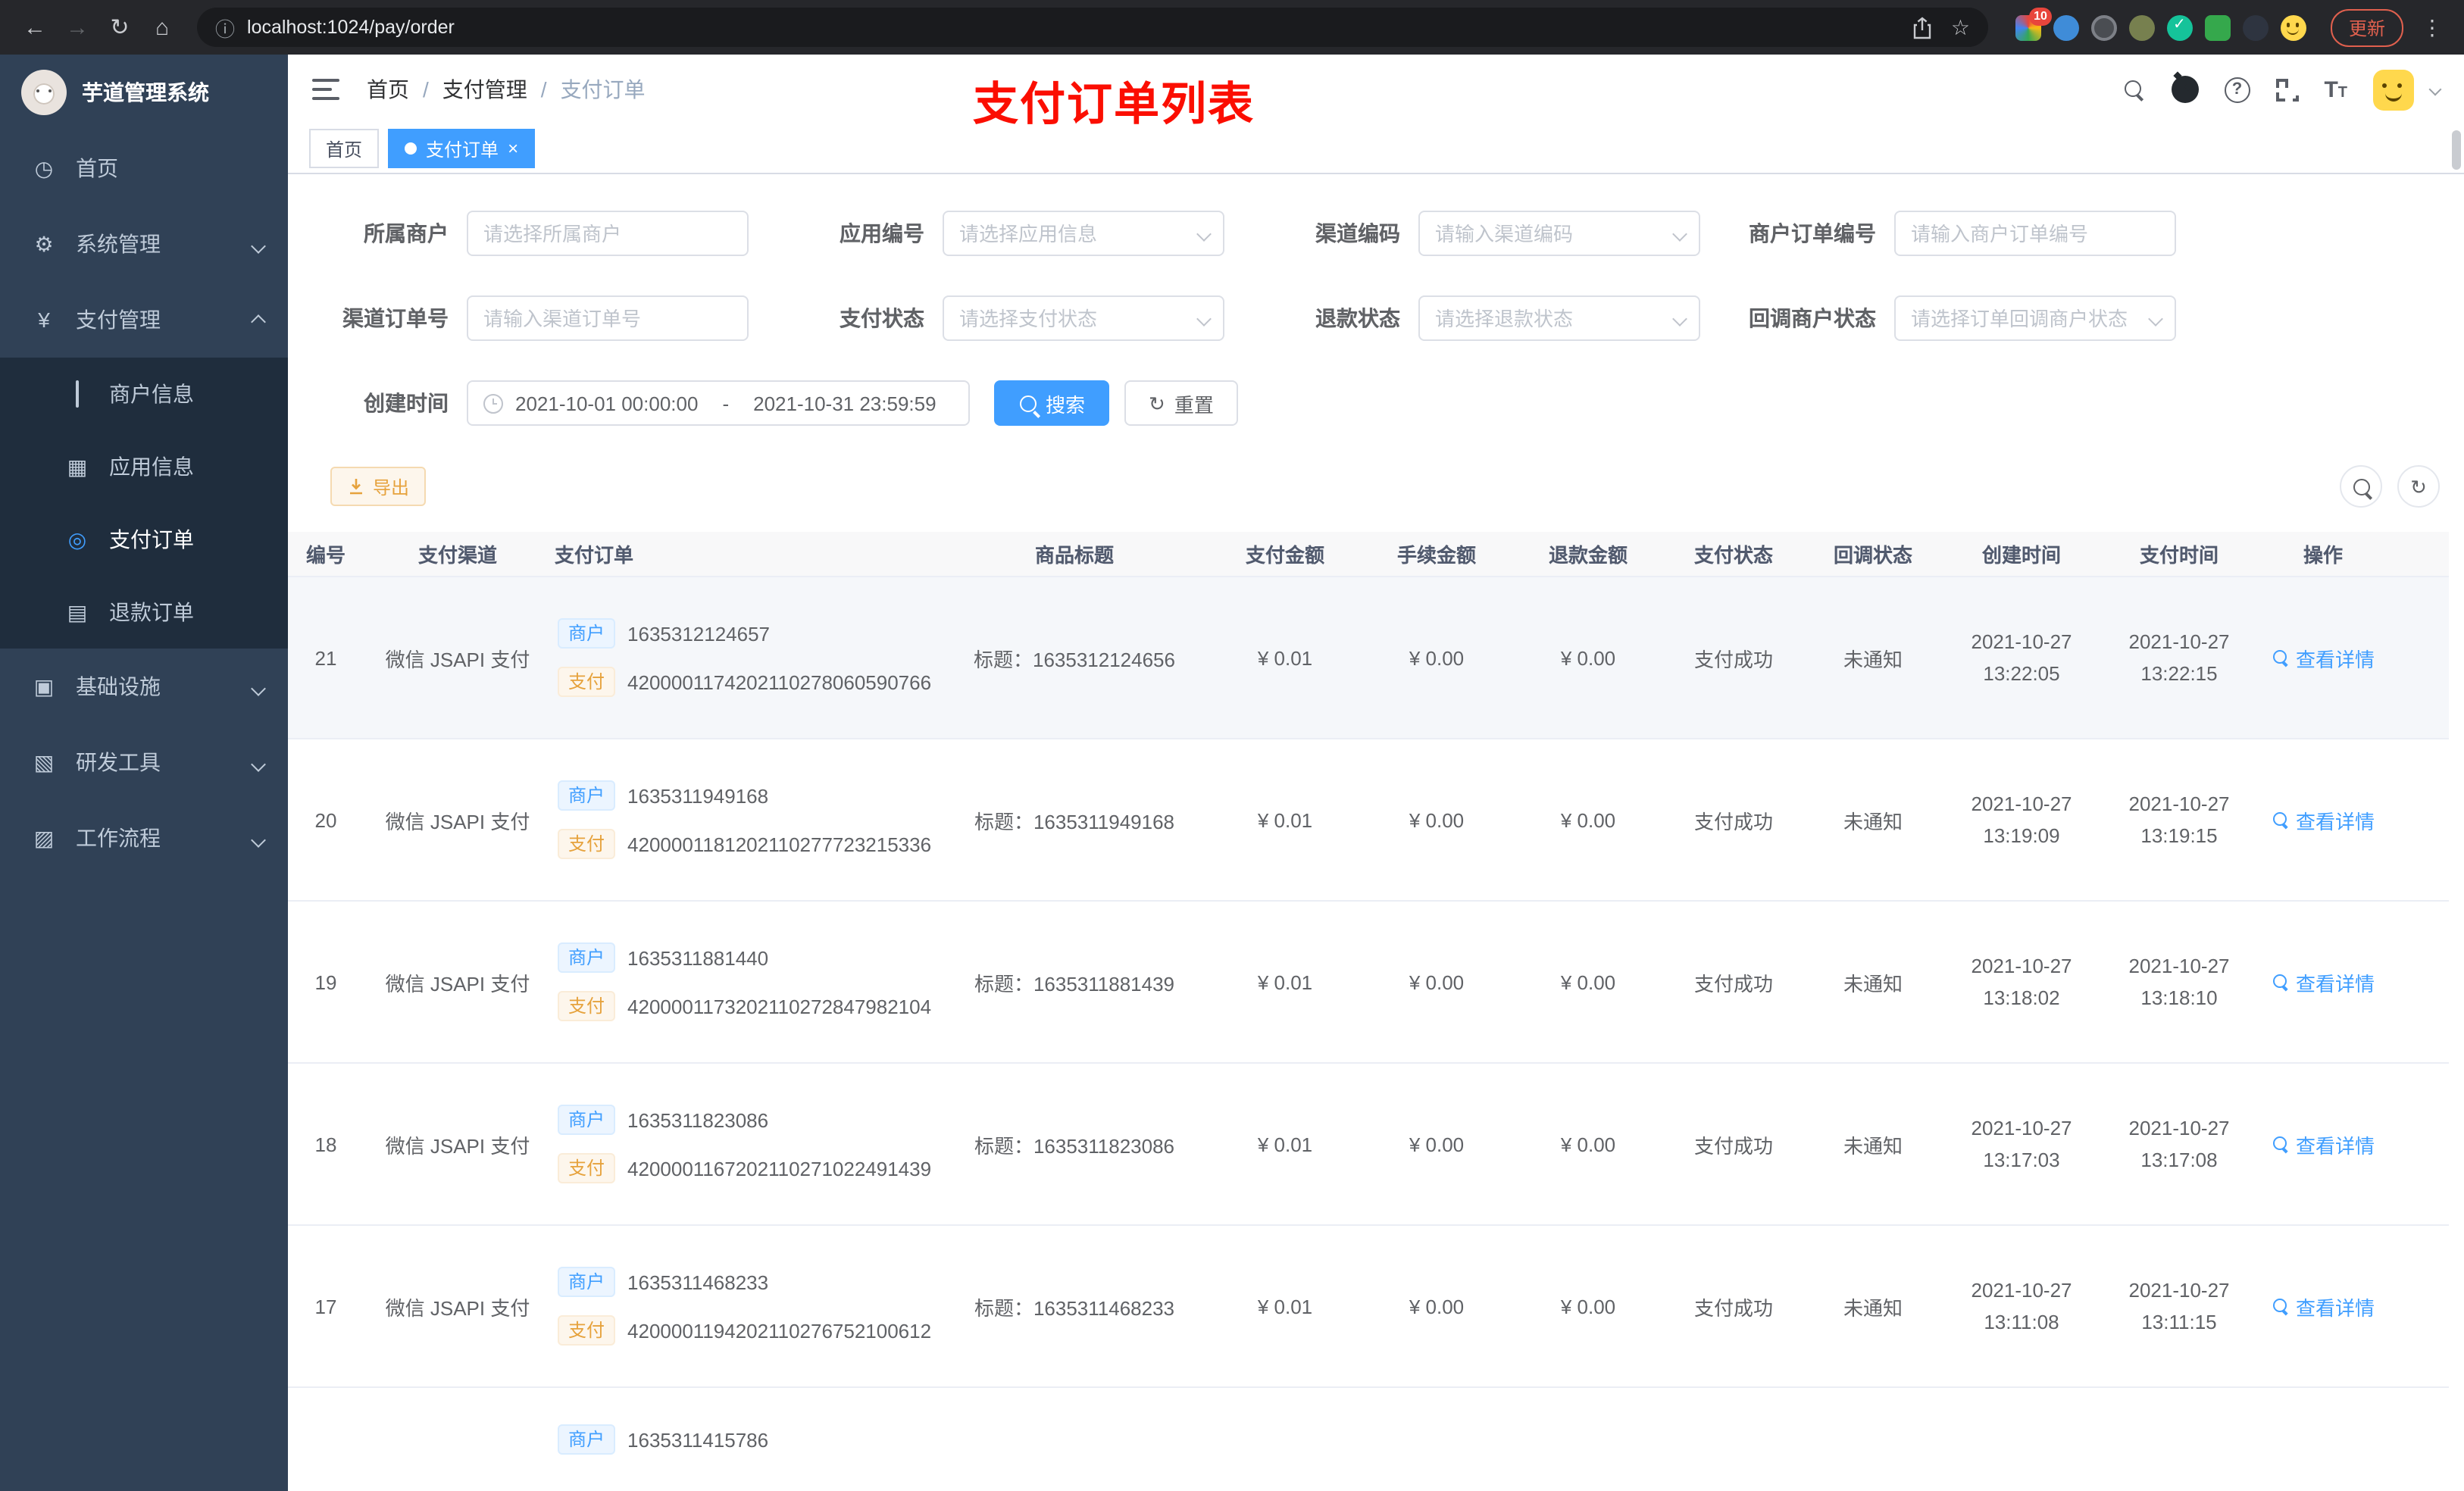 The width and height of the screenshot is (2464, 1491). I want to click on sidebar-item-refund-order: ▤ 退款订单, so click(144, 612).